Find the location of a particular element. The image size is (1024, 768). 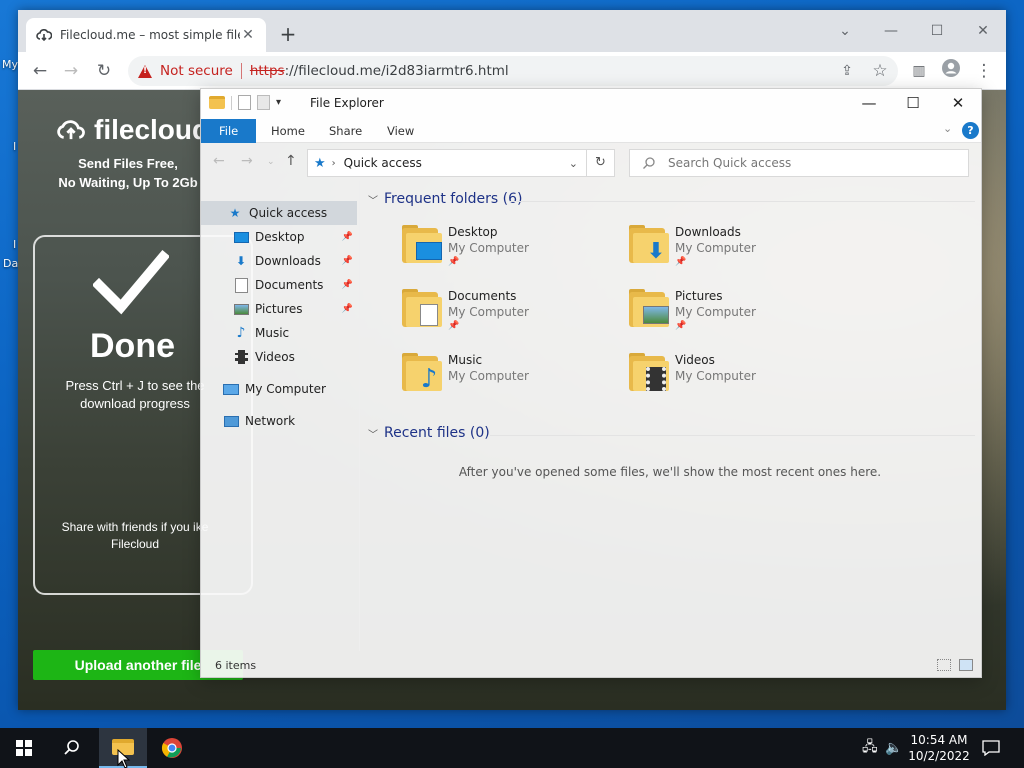

nav-item-quick-access: ★ Quick access is located at coordinates (279, 213).